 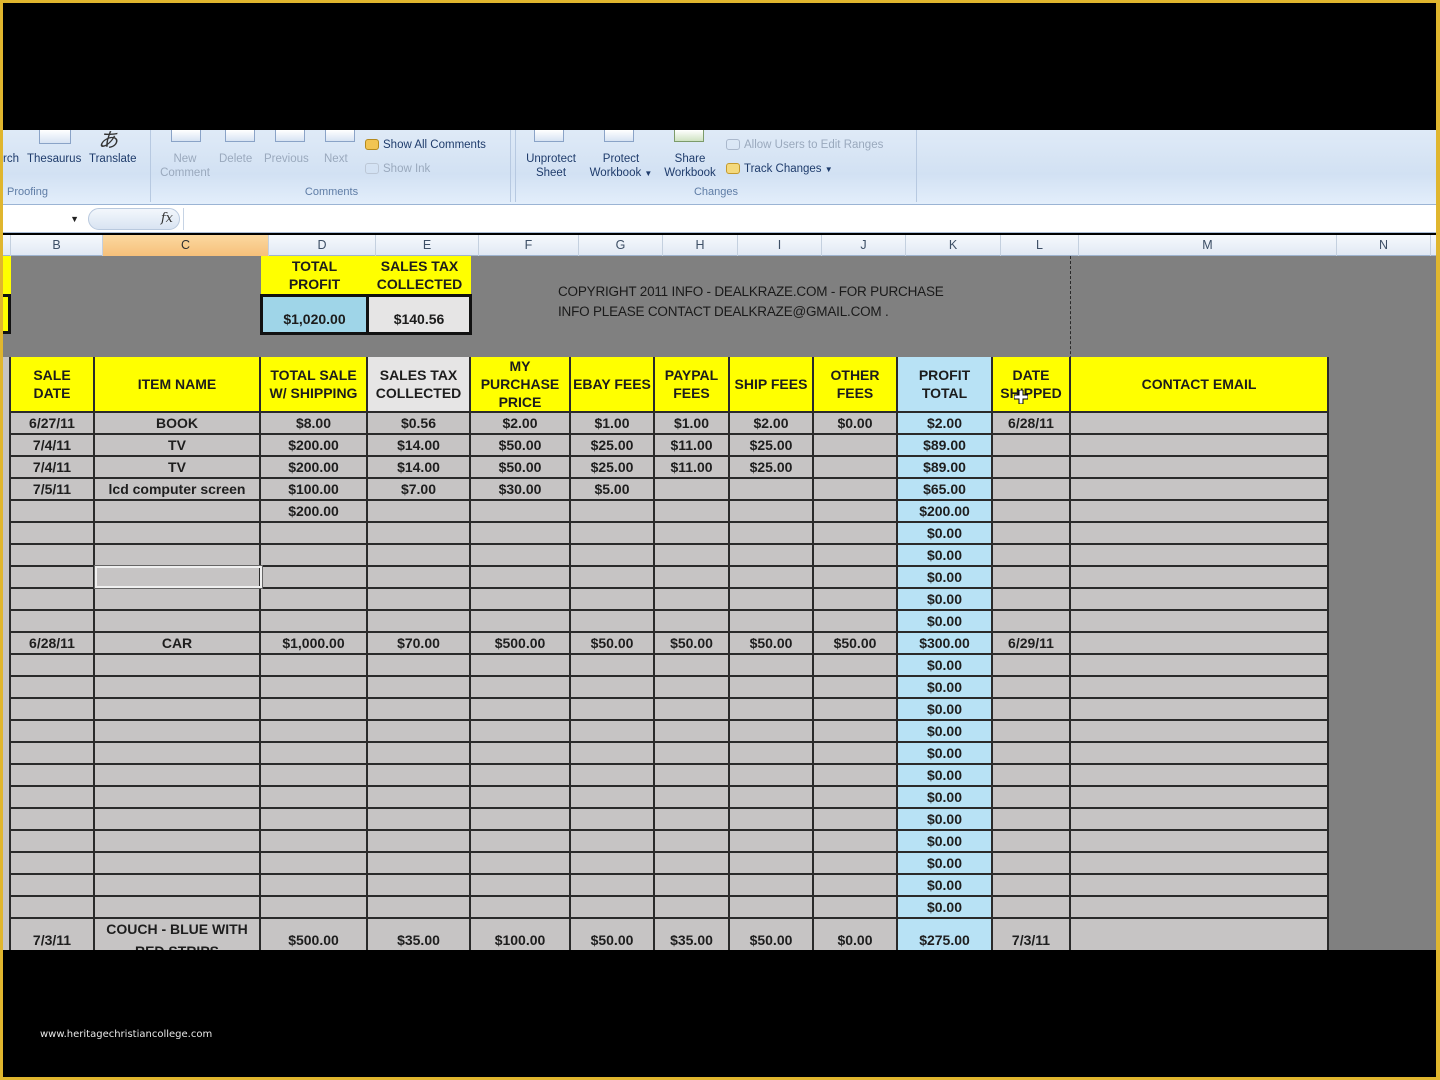 What do you see at coordinates (692, 644) in the screenshot?
I see `cell-paypal-fees: $50.00` at bounding box center [692, 644].